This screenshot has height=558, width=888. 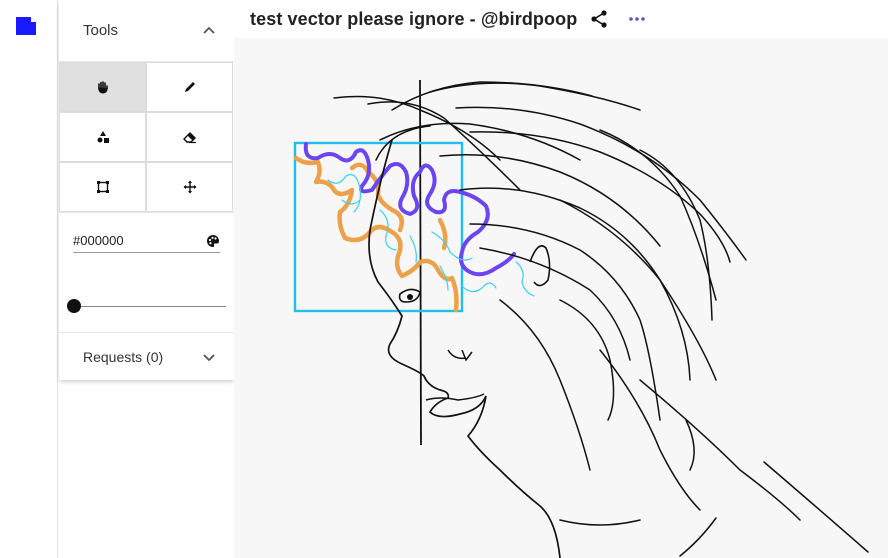 What do you see at coordinates (410, 297) in the screenshot?
I see `pupil` at bounding box center [410, 297].